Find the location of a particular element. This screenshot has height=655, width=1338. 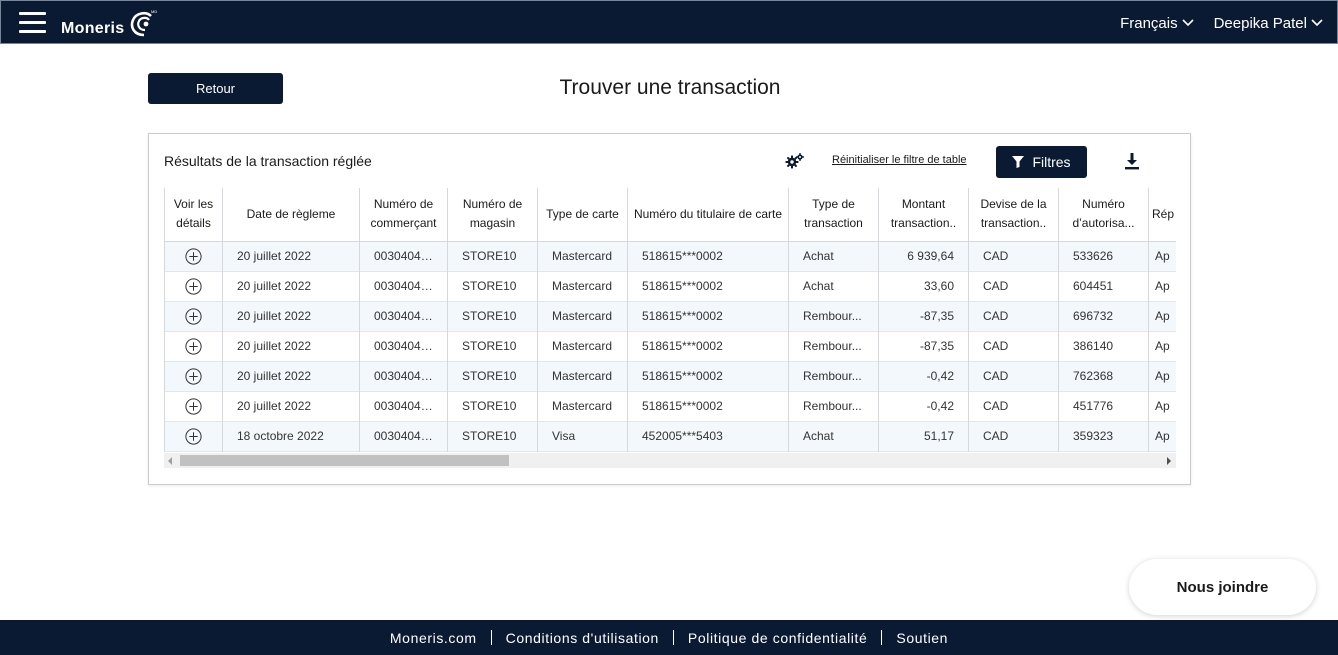

cell-auth: 696732 is located at coordinates (1103, 316).